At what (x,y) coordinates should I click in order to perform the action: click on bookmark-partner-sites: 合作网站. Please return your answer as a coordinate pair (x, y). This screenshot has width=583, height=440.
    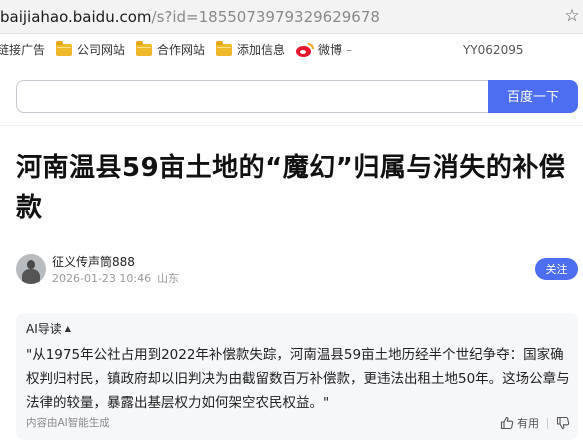
    Looking at the image, I should click on (170, 50).